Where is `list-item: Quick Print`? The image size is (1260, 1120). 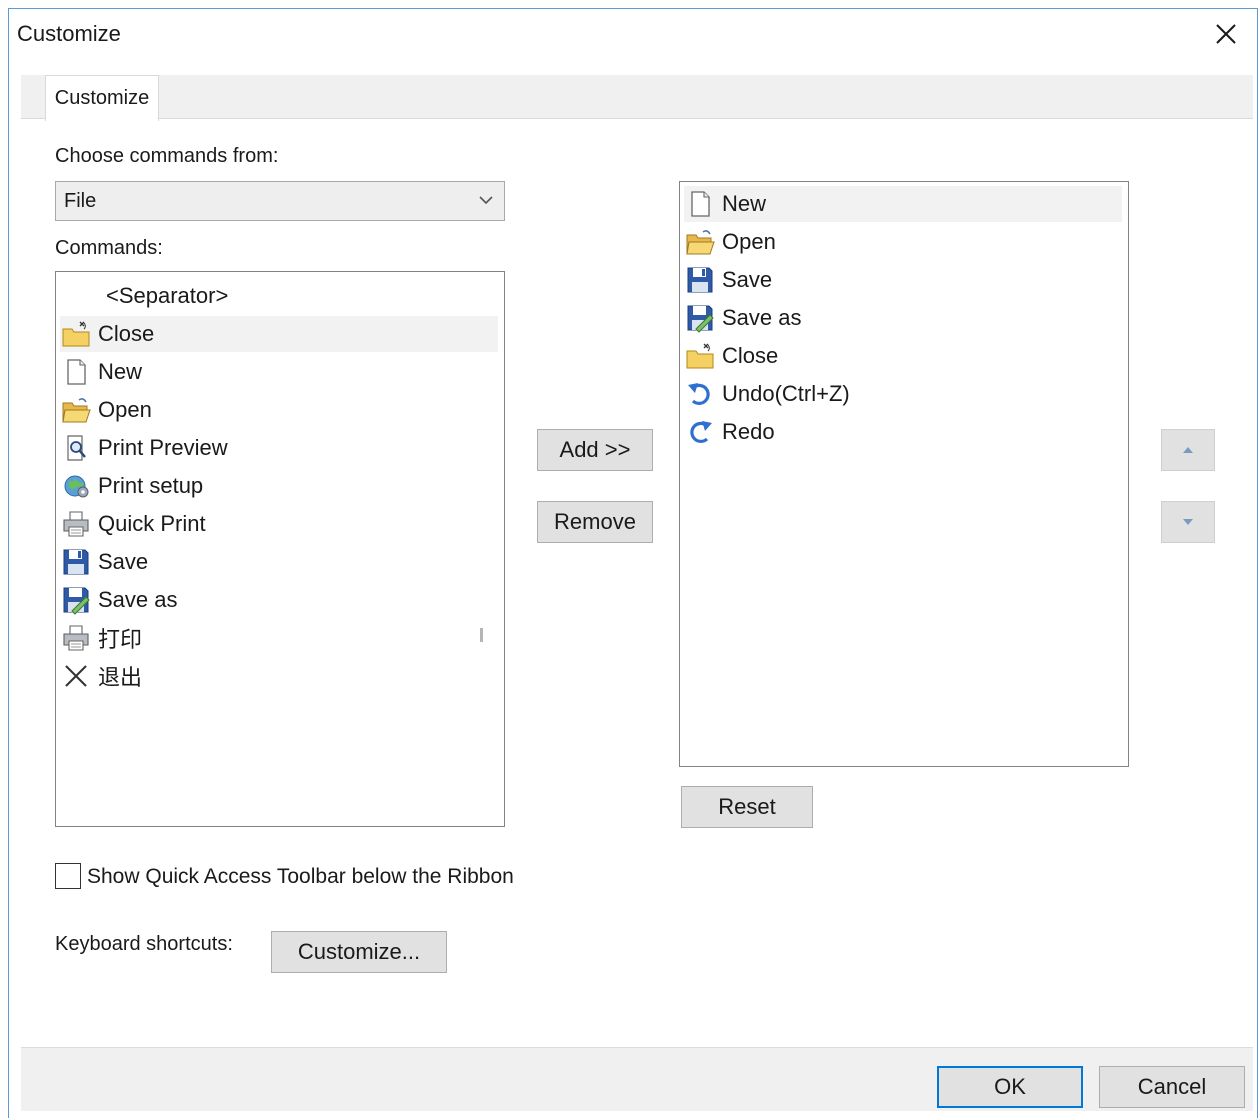
list-item: Quick Print is located at coordinates (279, 524).